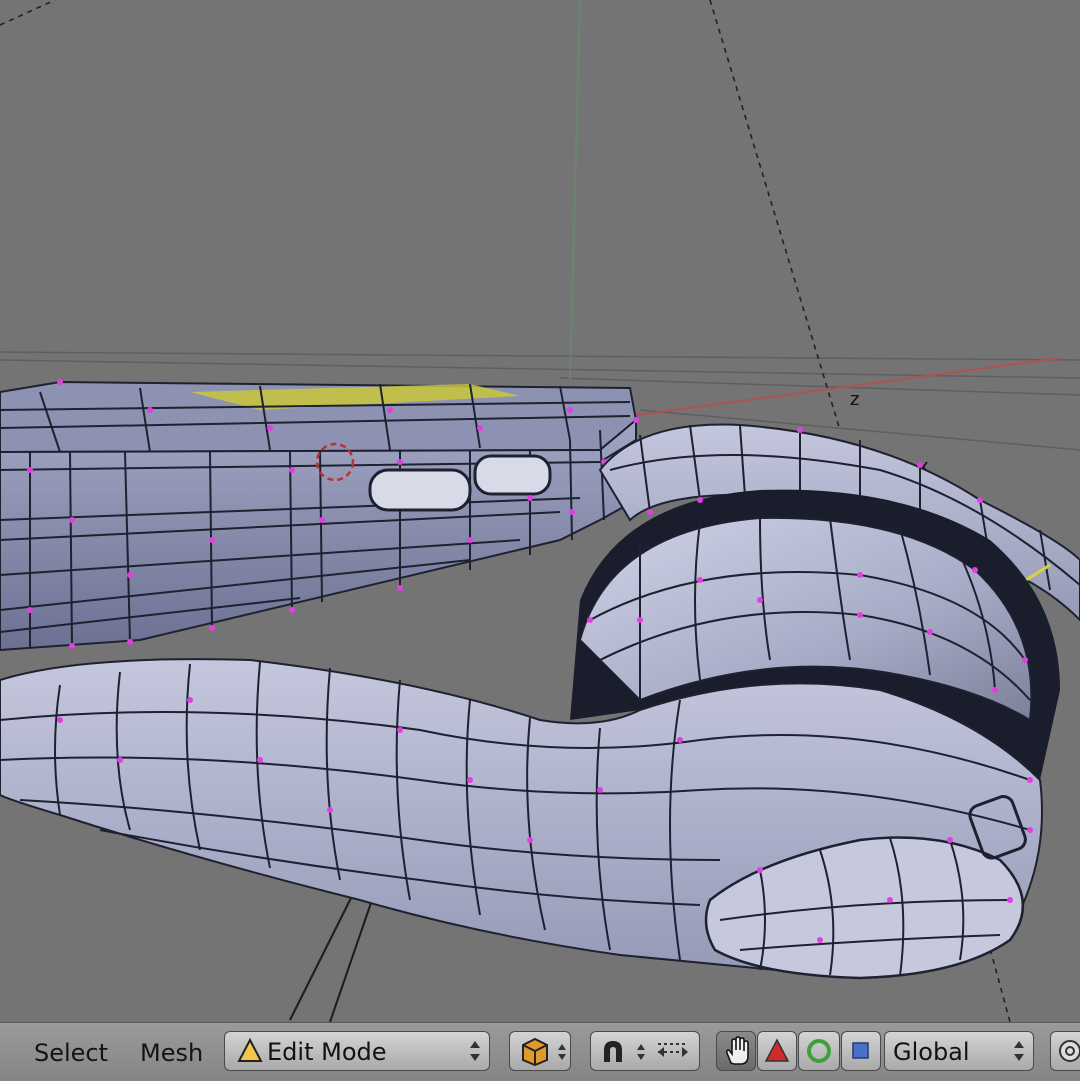 This screenshot has height=1081, width=1080. I want to click on orientation-label: Global, so click(931, 1052).